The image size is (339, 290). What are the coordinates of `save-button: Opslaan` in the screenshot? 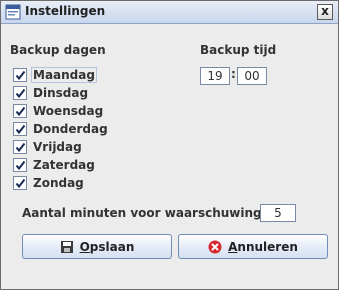 It's located at (97, 246).